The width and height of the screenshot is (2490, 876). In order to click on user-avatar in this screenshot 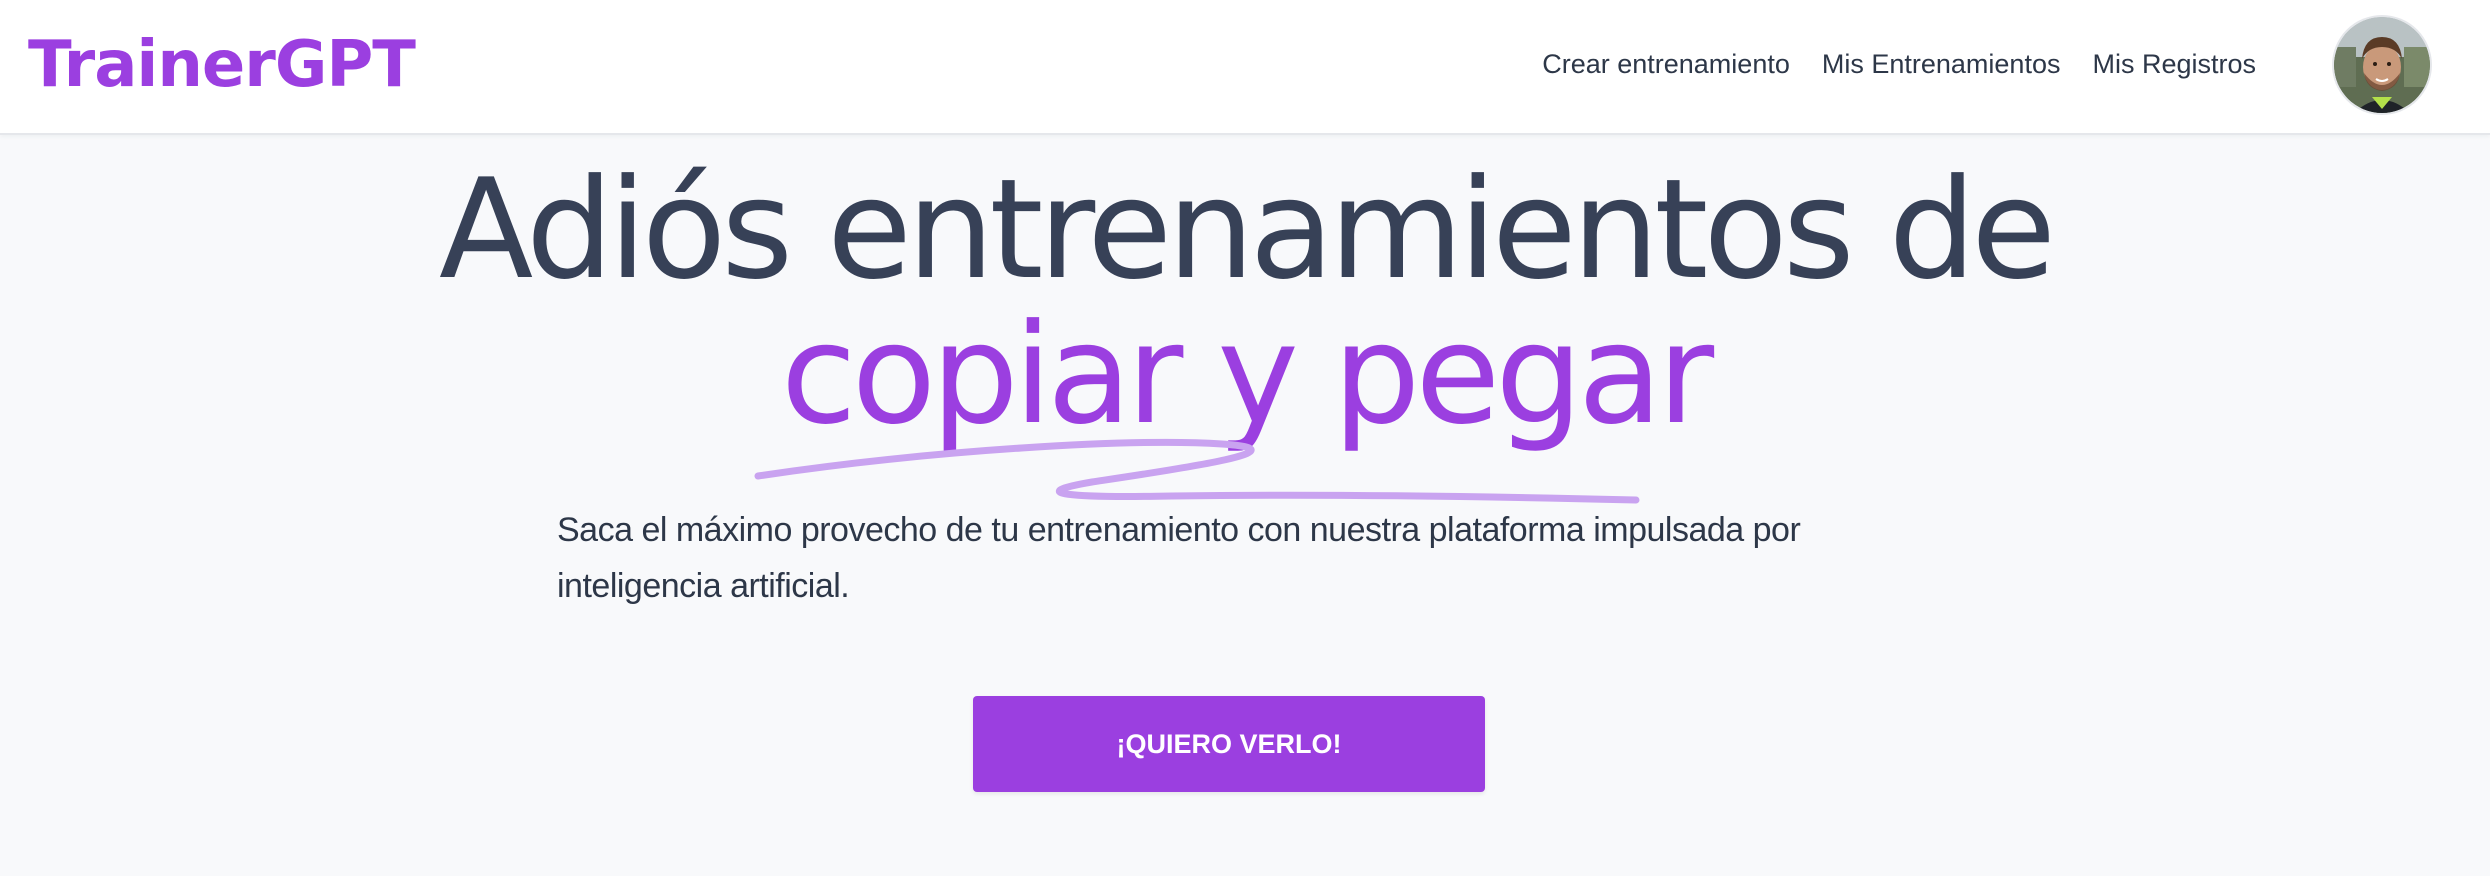, I will do `click(2382, 65)`.